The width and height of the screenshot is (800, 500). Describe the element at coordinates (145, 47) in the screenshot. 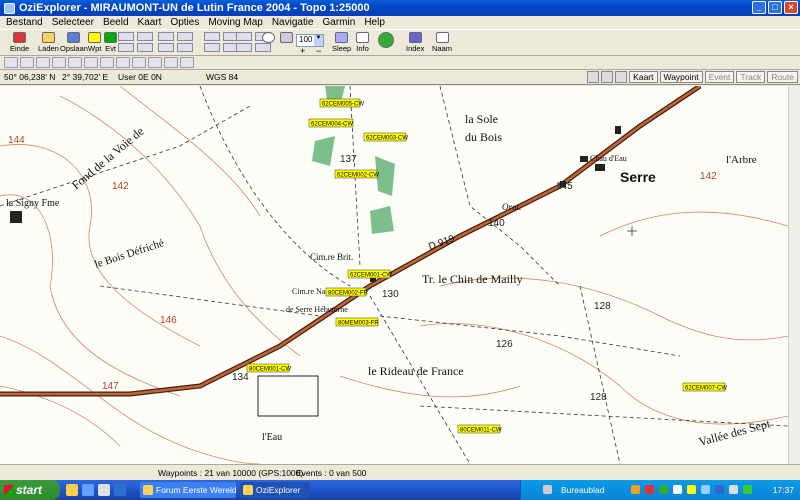

I see `line-icon` at that location.